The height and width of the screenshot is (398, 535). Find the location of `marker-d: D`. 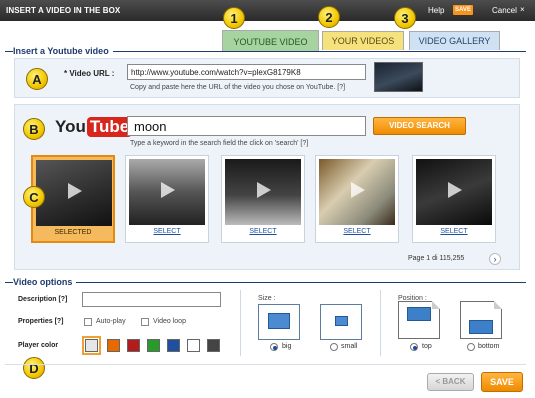

marker-d: D is located at coordinates (34, 368).